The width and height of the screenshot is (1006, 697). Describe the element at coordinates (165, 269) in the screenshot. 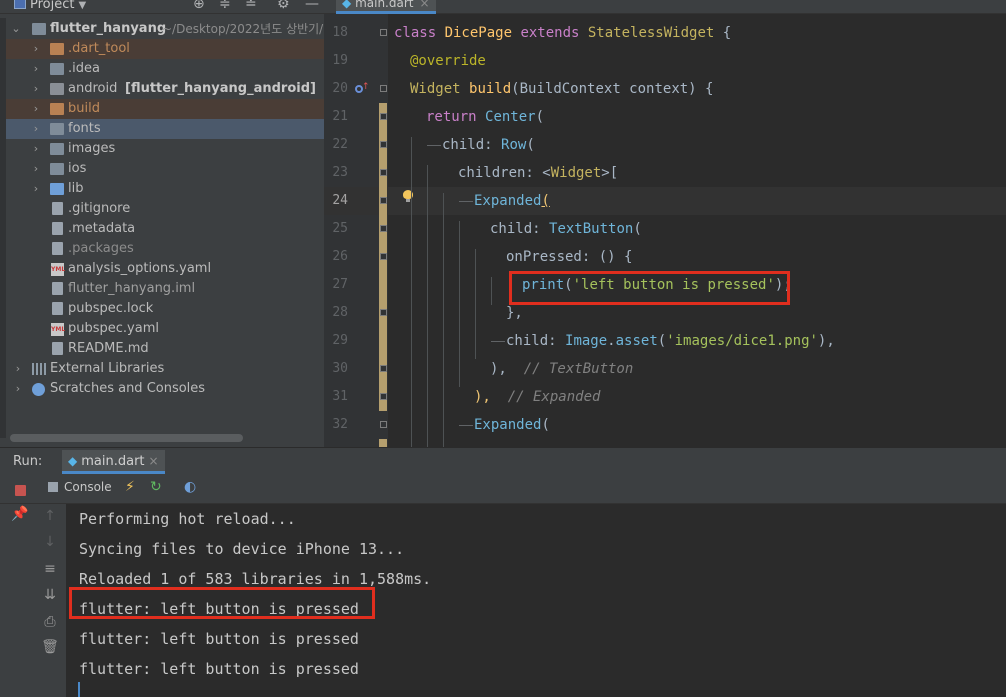

I see `tree-item-analysis-options: YML analysis_options.yaml` at that location.